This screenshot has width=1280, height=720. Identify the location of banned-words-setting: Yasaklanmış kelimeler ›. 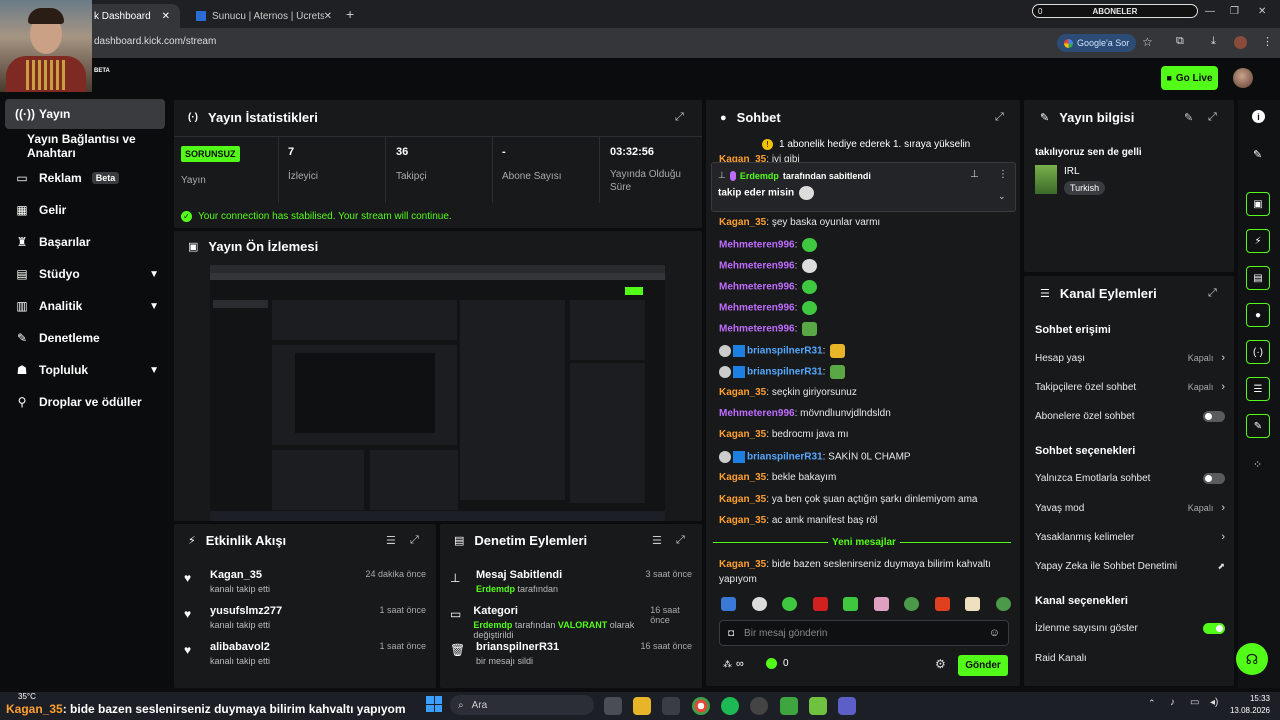
(1130, 537).